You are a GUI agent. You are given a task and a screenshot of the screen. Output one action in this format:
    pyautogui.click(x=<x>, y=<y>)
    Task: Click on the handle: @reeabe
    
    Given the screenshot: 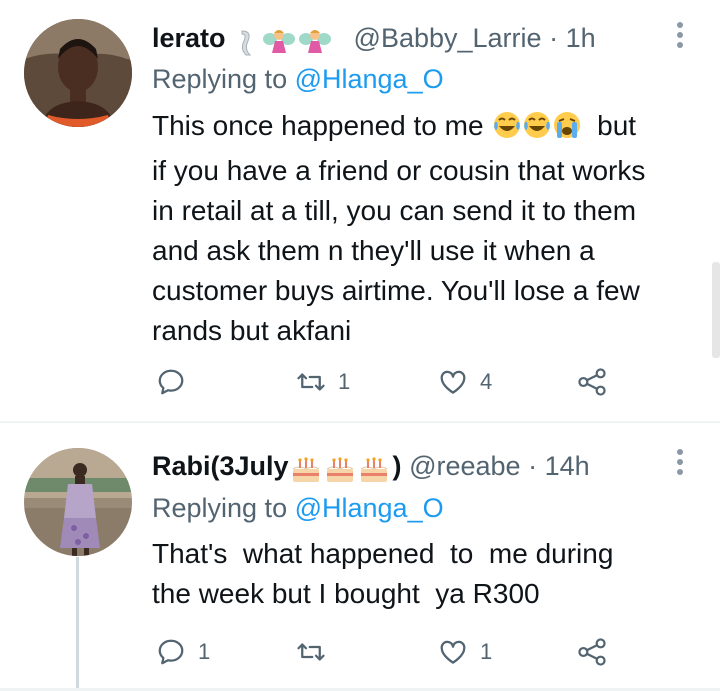 What is the action you would take?
    pyautogui.click(x=464, y=466)
    